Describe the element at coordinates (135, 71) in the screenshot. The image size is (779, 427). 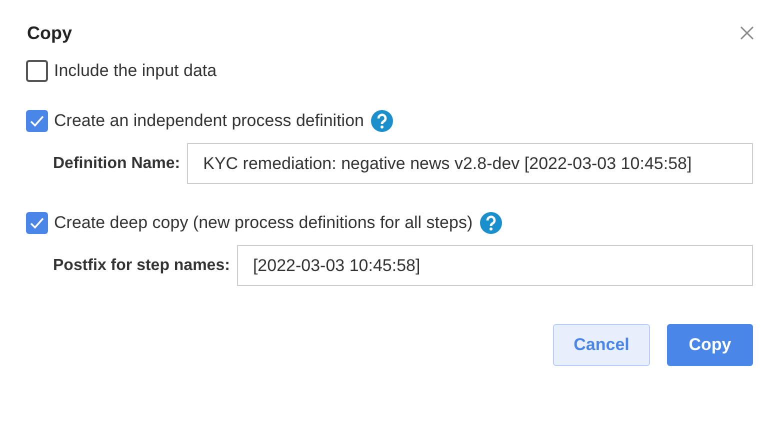
I see `checkbox-label: Include the input data` at that location.